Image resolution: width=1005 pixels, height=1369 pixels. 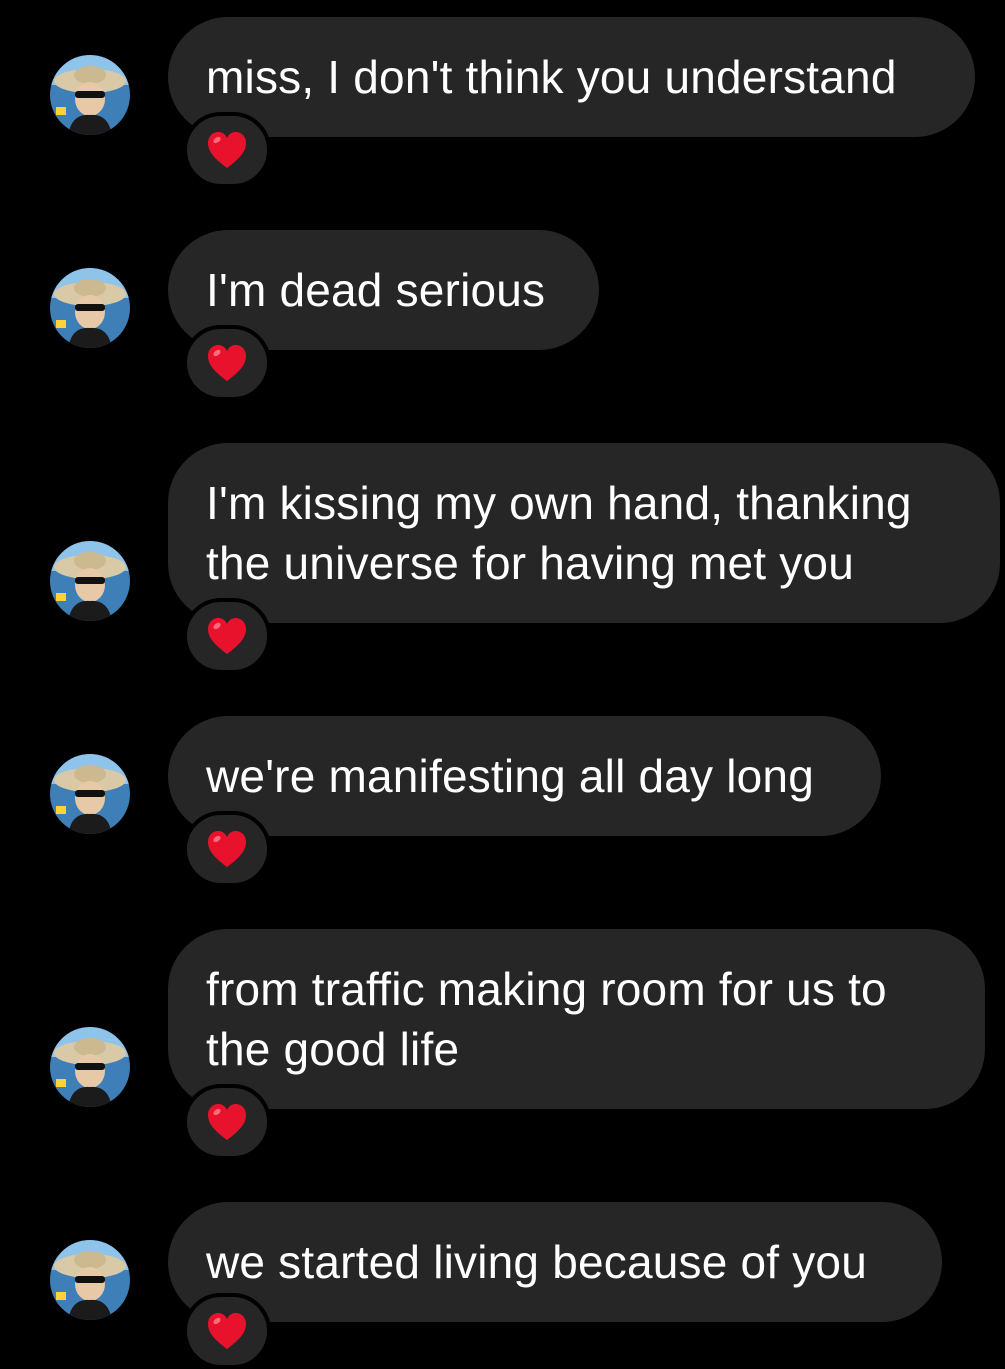 What do you see at coordinates (537, 1262) in the screenshot?
I see `message-text: we started living because of you` at bounding box center [537, 1262].